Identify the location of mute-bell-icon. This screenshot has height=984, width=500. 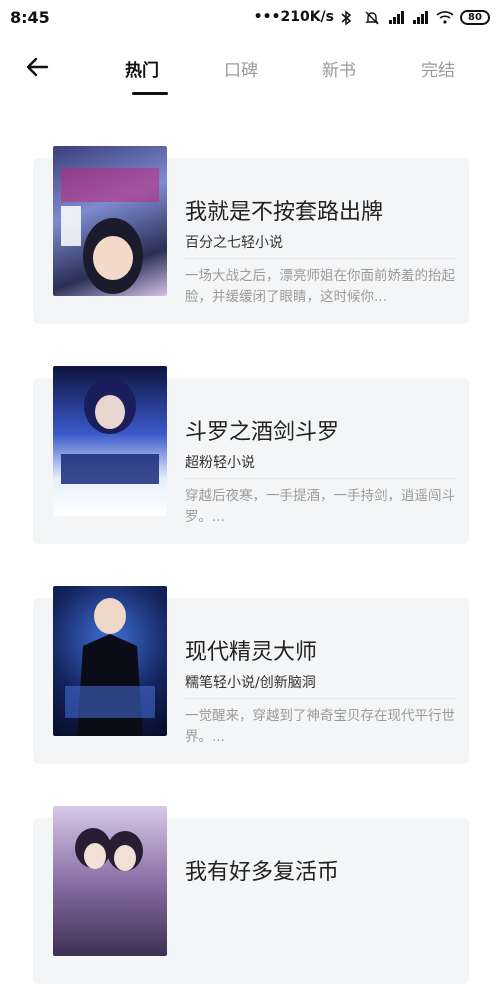
(373, 17).